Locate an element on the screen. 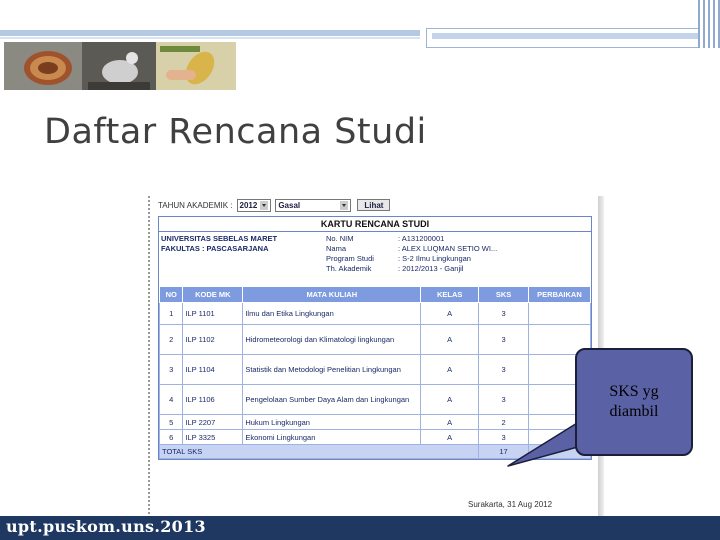 The image size is (720, 540). academic-year-label: TAHUN AKADEMIK : is located at coordinates (195, 205).